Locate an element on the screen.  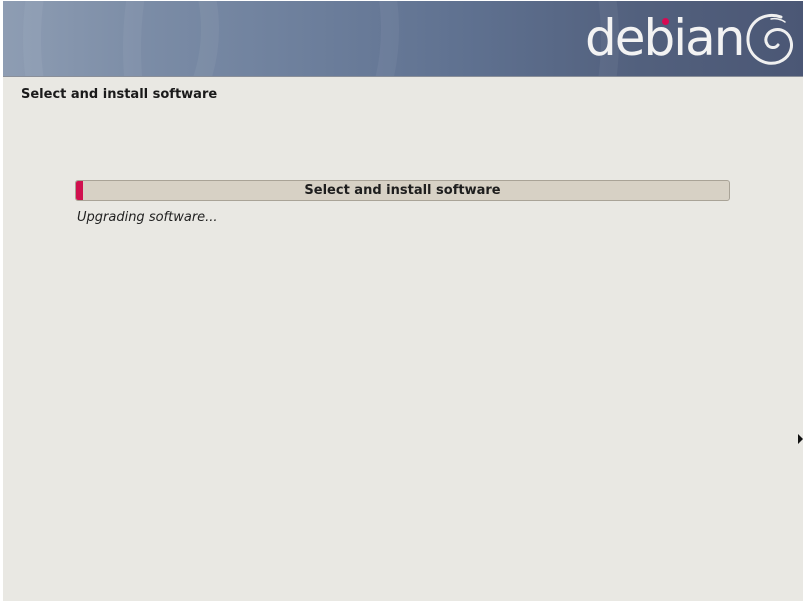
banner-separator is located at coordinates (403, 76).